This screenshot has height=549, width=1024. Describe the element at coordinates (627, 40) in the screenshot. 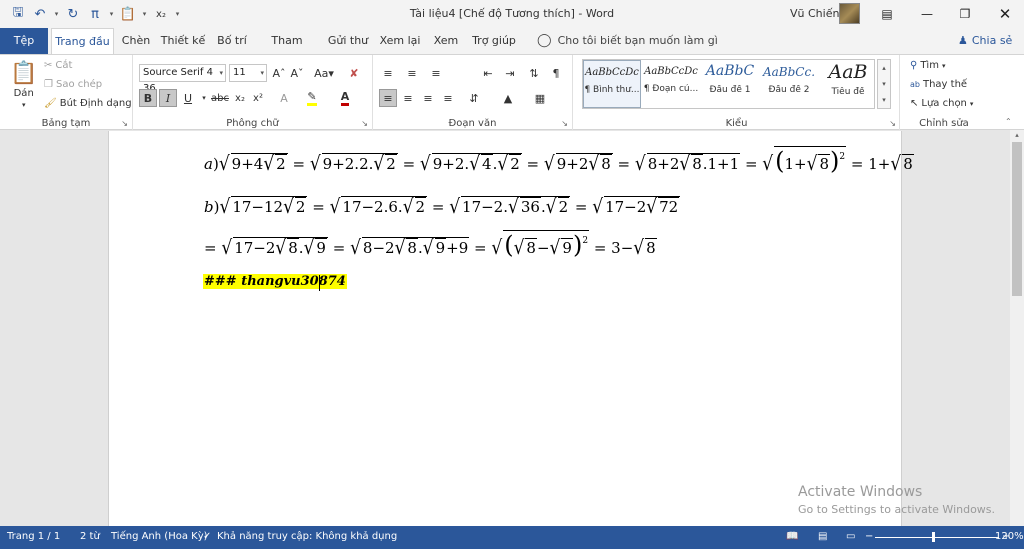

I see `tell-me-search: ◯ Cho tôi biết bạn muốn làm gì` at that location.